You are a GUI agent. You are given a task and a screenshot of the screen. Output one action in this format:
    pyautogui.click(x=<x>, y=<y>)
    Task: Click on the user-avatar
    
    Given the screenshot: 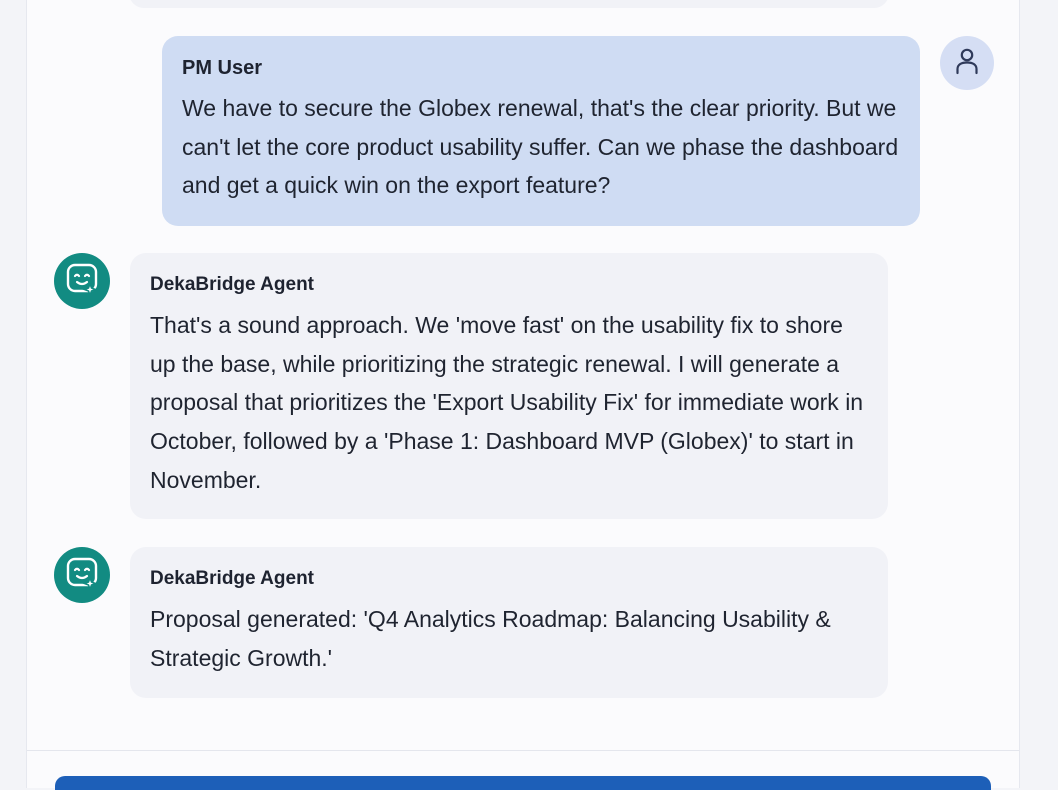 What is the action you would take?
    pyautogui.click(x=967, y=63)
    